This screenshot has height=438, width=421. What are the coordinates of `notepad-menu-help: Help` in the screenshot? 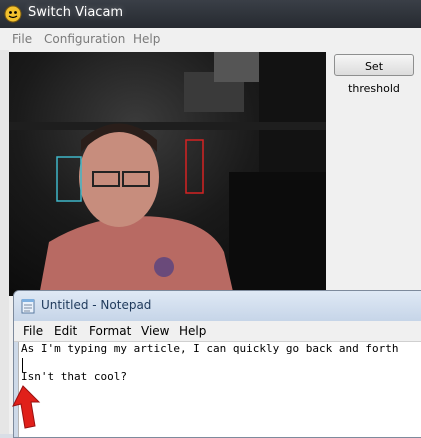 It's located at (192, 331).